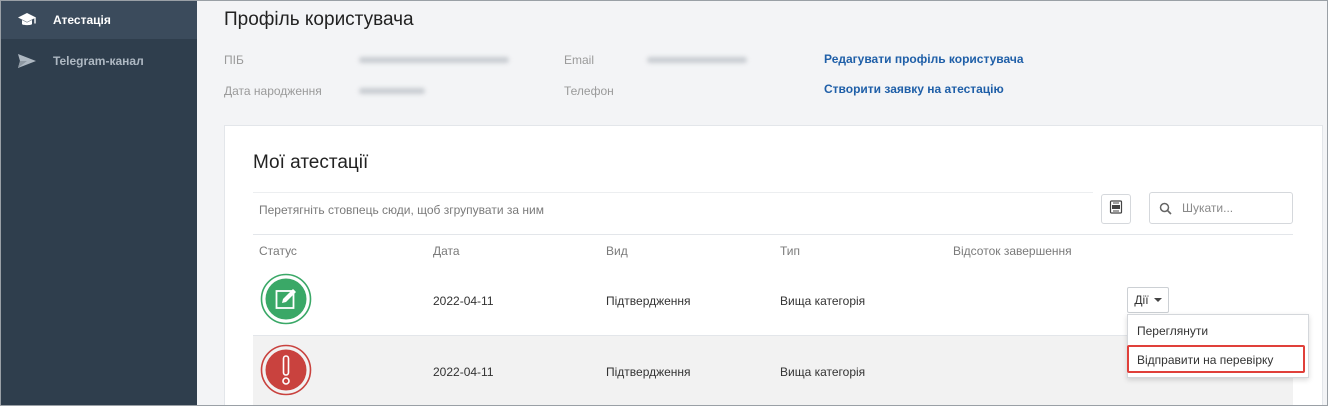  I want to click on actions-dropdown-button: Дії, so click(1148, 300).